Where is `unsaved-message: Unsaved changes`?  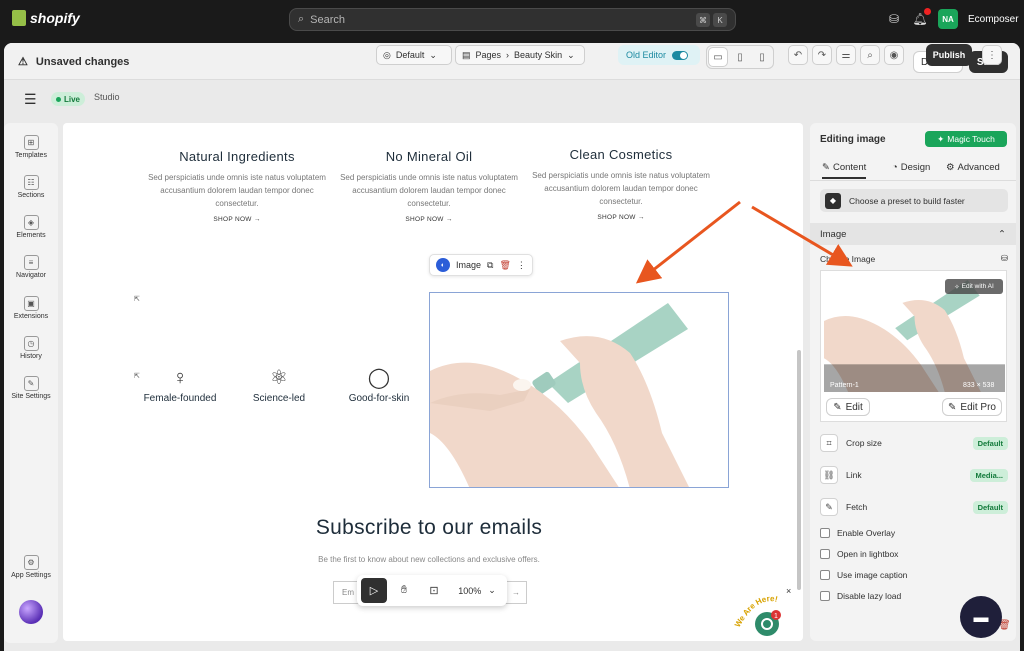 unsaved-message: Unsaved changes is located at coordinates (82, 61).